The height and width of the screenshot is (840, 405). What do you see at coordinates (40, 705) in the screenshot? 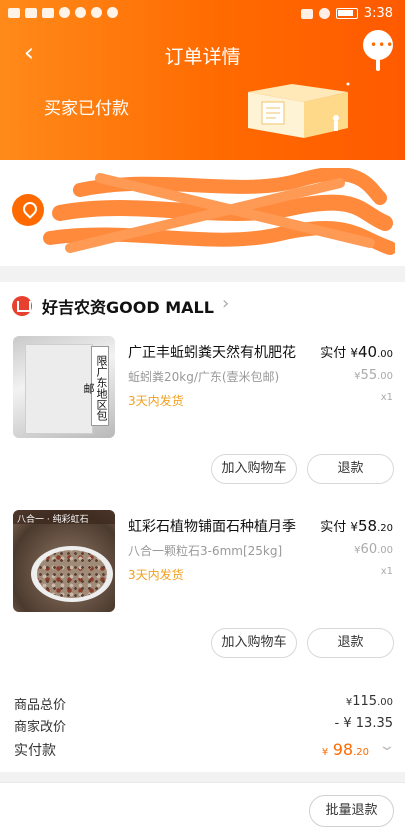
I see `goods-total-label: 商品总价` at bounding box center [40, 705].